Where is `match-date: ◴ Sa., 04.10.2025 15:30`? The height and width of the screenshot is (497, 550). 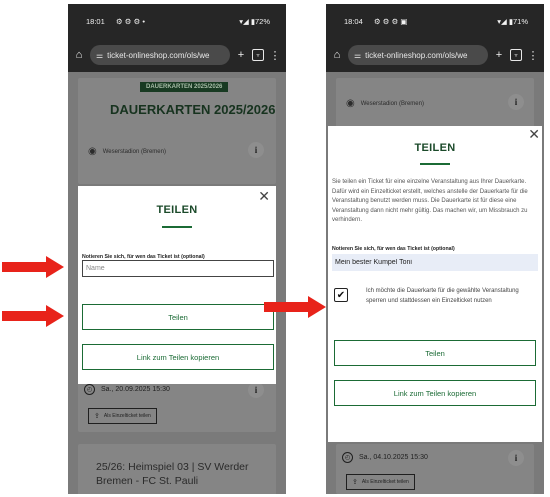
match-date: ◴ Sa., 04.10.2025 15:30 is located at coordinates (385, 457).